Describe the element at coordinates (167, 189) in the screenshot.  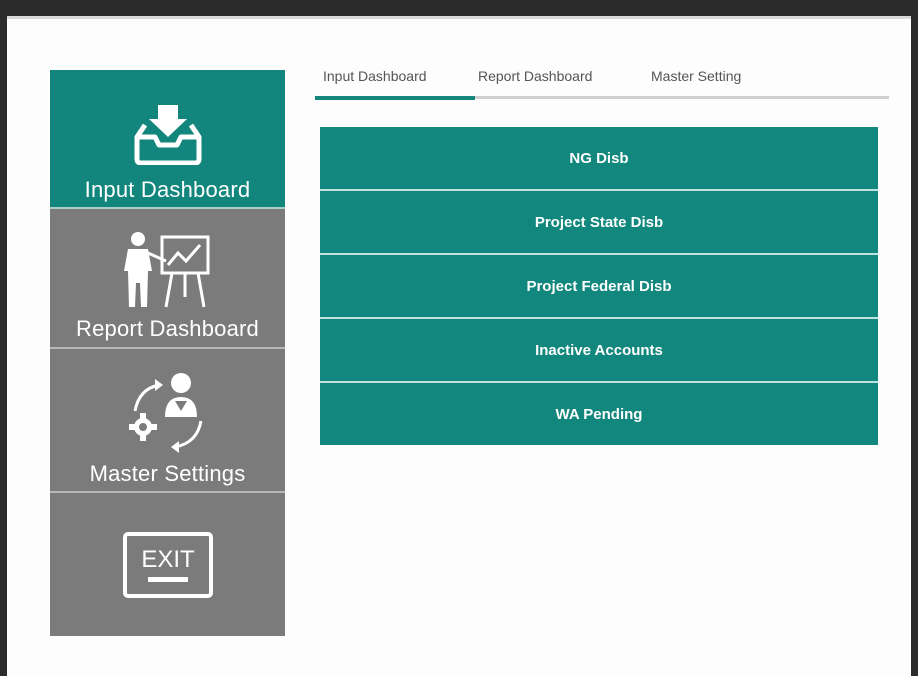
I see `sidebar-item-label: Input Dashboard` at that location.